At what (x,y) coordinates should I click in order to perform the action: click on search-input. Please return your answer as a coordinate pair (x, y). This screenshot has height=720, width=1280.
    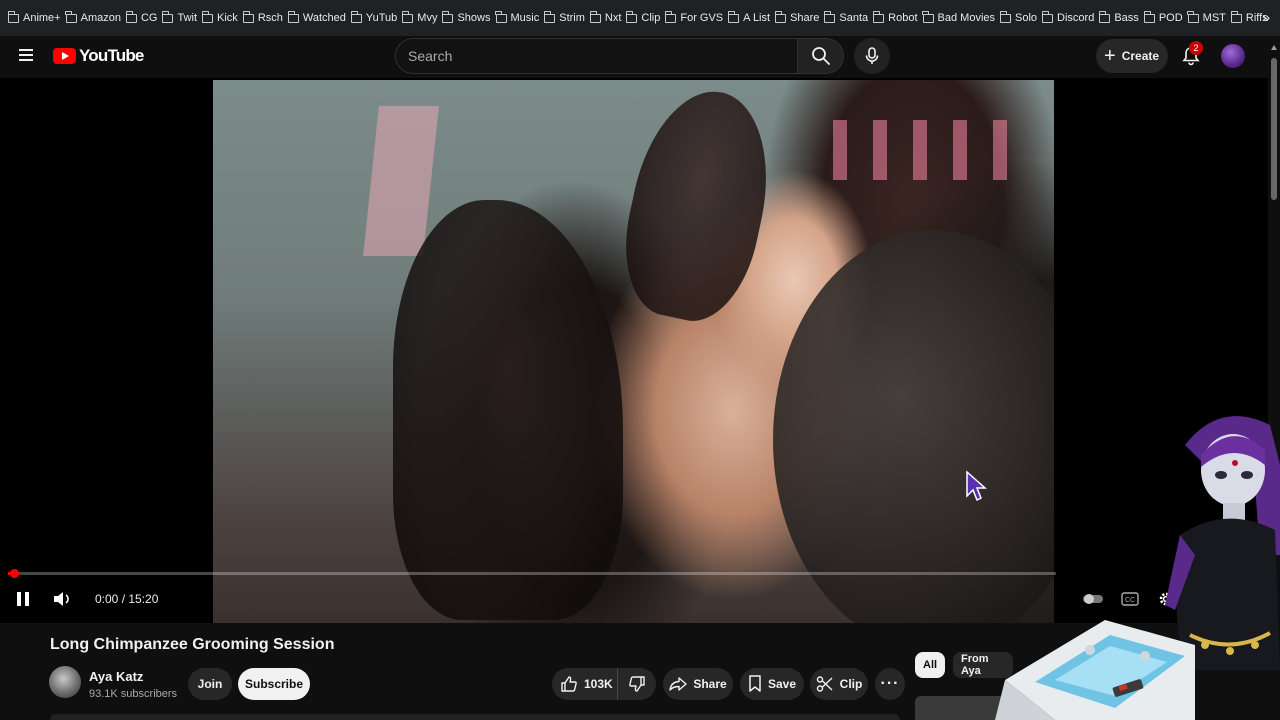
    Looking at the image, I should click on (602, 56).